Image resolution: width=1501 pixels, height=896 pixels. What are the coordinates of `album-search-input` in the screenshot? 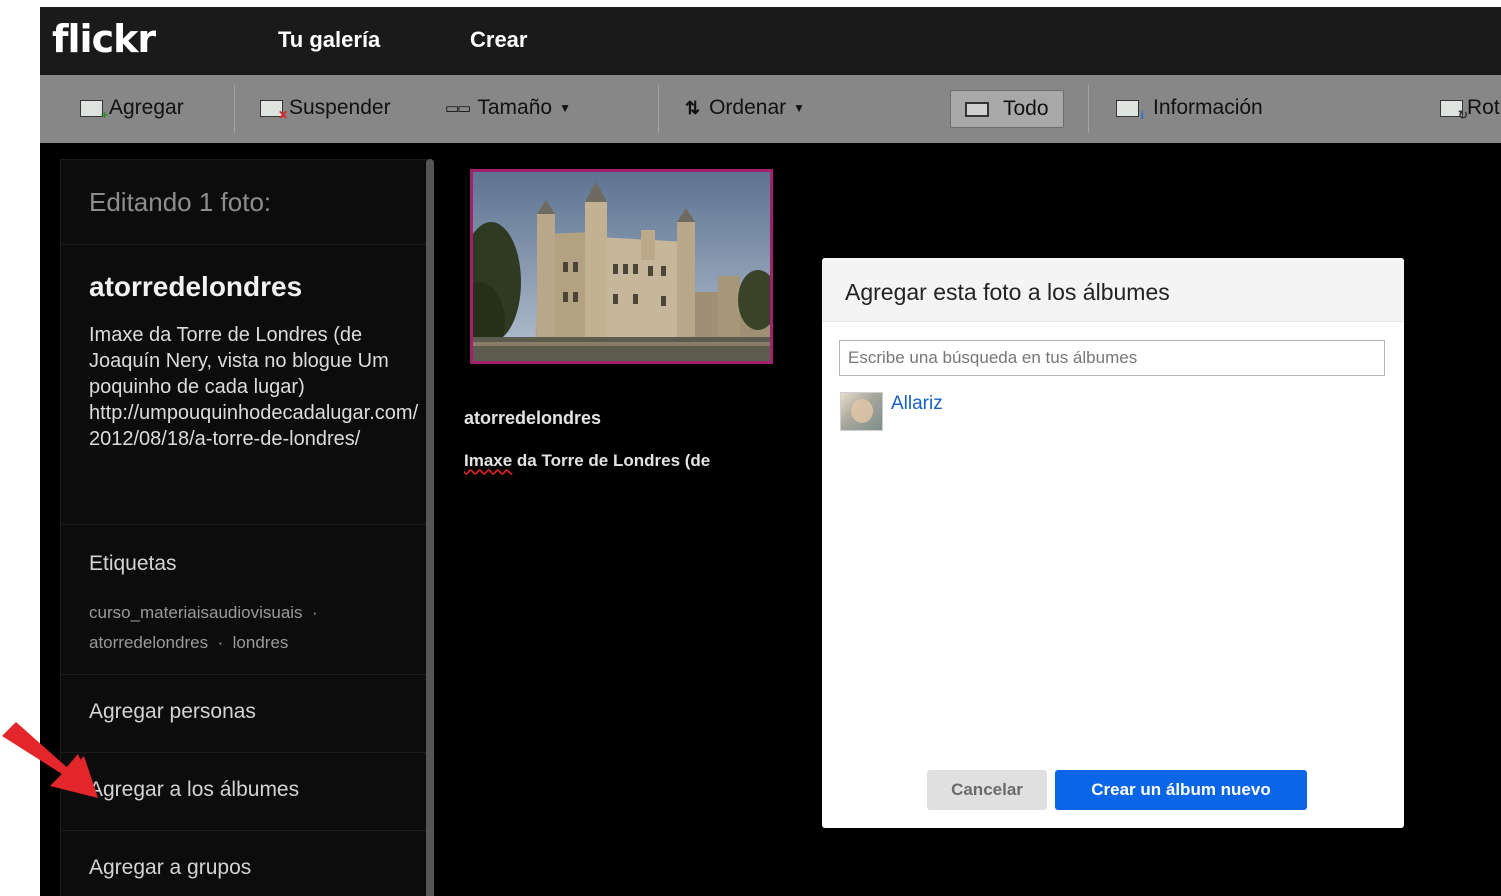 It's located at (1112, 358).